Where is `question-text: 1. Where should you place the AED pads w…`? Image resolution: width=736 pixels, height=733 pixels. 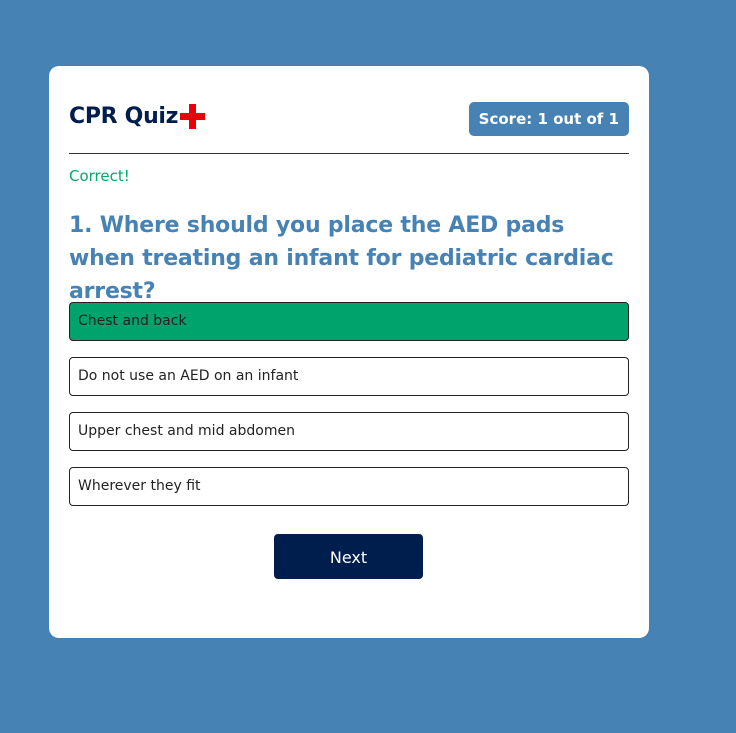 question-text: 1. Where should you place the AED pads w… is located at coordinates (341, 258).